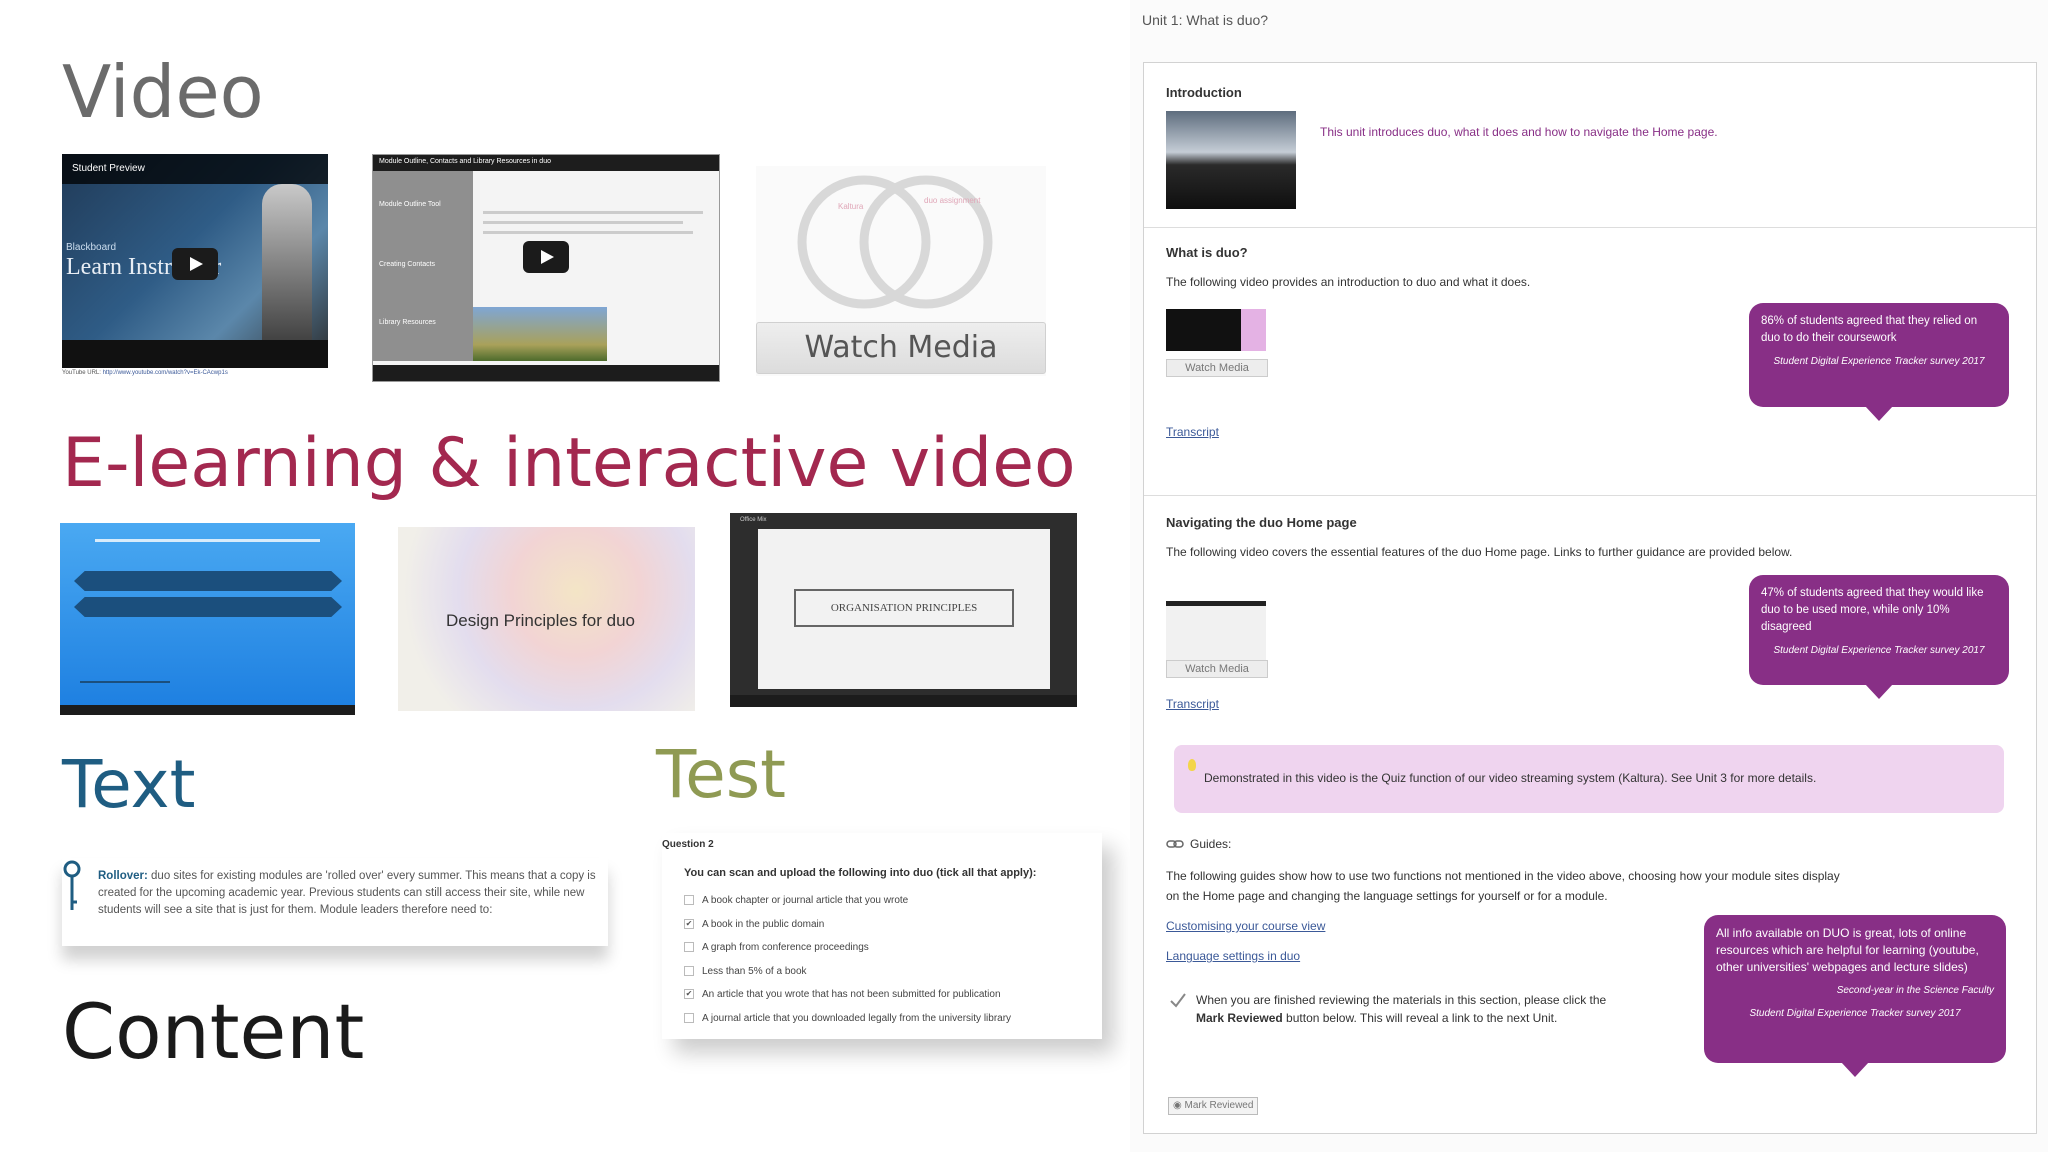 This screenshot has height=1152, width=2048. Describe the element at coordinates (721, 774) in the screenshot. I see `test-heading: Test` at that location.